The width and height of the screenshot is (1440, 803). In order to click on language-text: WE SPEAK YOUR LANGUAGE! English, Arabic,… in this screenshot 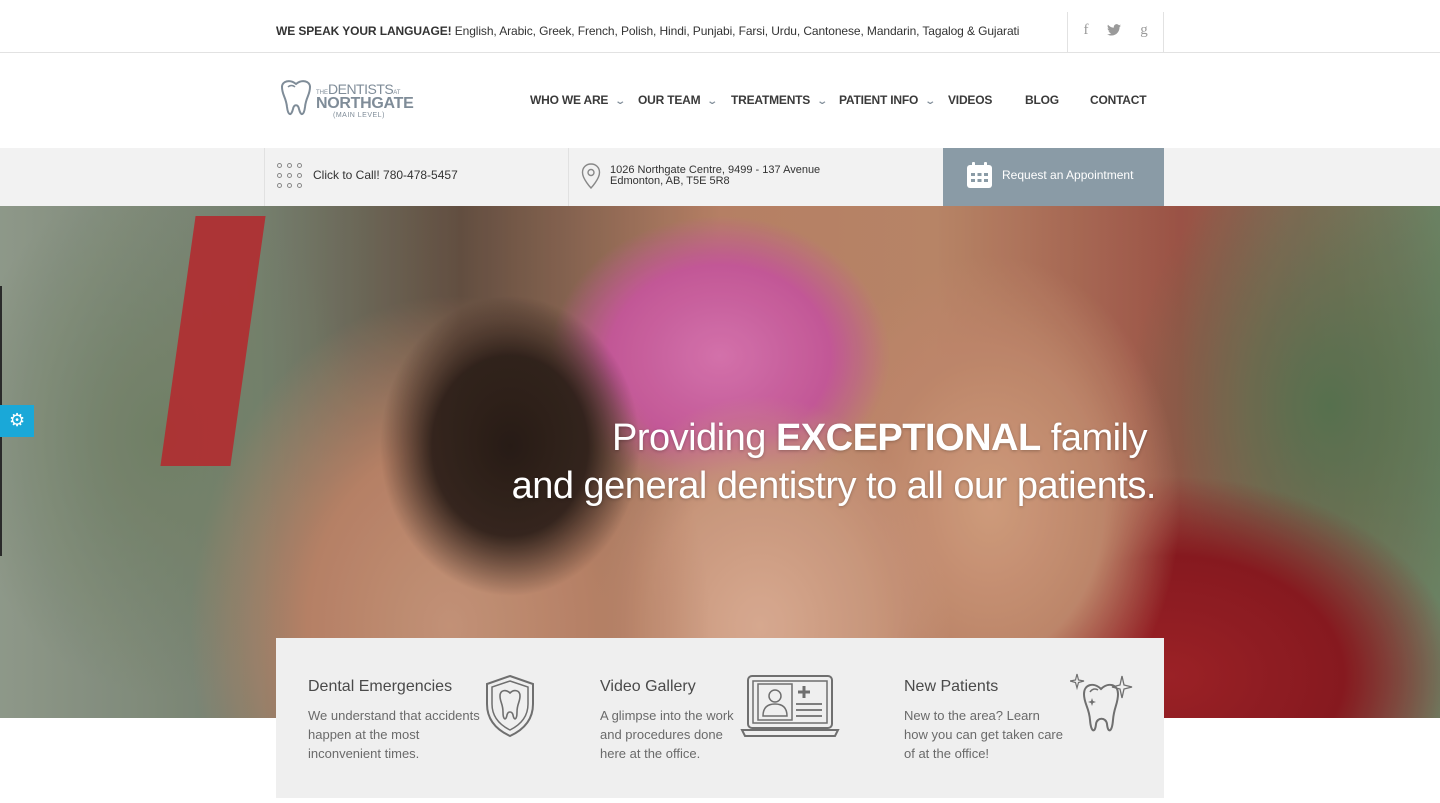, I will do `click(647, 31)`.